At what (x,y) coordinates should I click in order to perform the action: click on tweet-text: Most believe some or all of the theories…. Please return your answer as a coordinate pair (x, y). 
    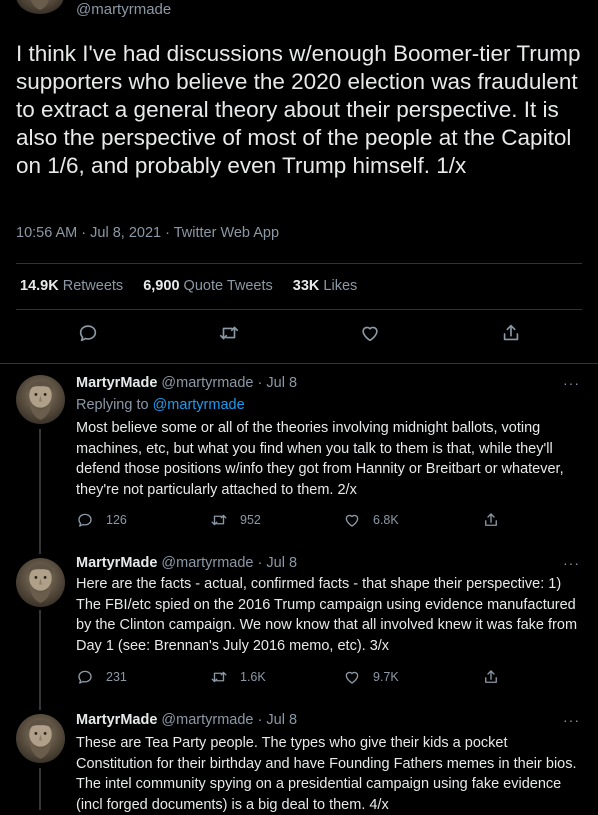
    Looking at the image, I should click on (320, 459).